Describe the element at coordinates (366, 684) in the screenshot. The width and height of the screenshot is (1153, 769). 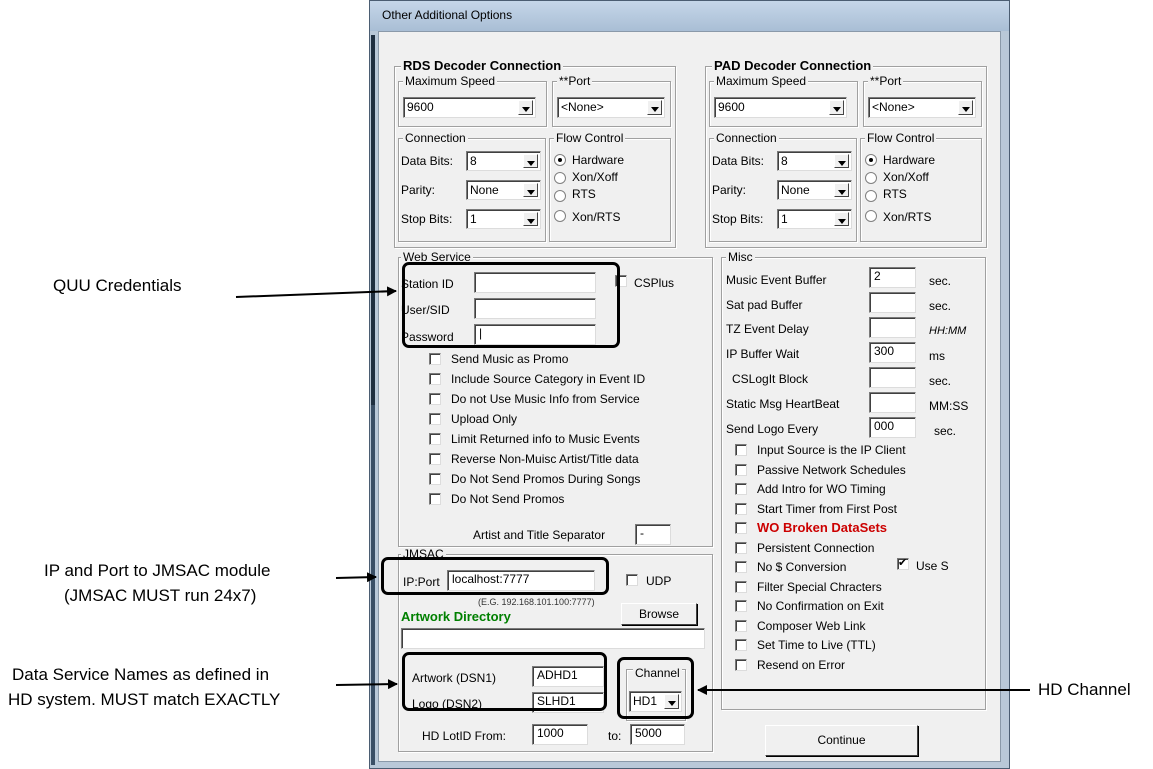
I see `dsn-arrow` at that location.